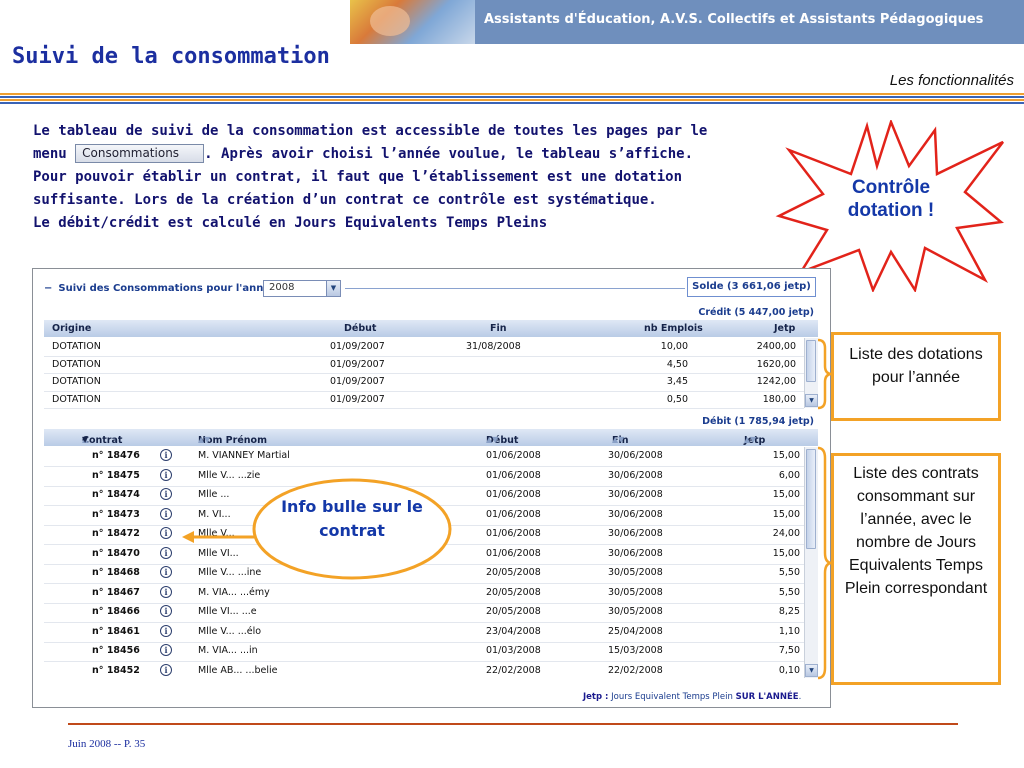 Image resolution: width=1024 pixels, height=768 pixels. What do you see at coordinates (333, 288) in the screenshot?
I see `chevron-down-icon: ▼` at bounding box center [333, 288].